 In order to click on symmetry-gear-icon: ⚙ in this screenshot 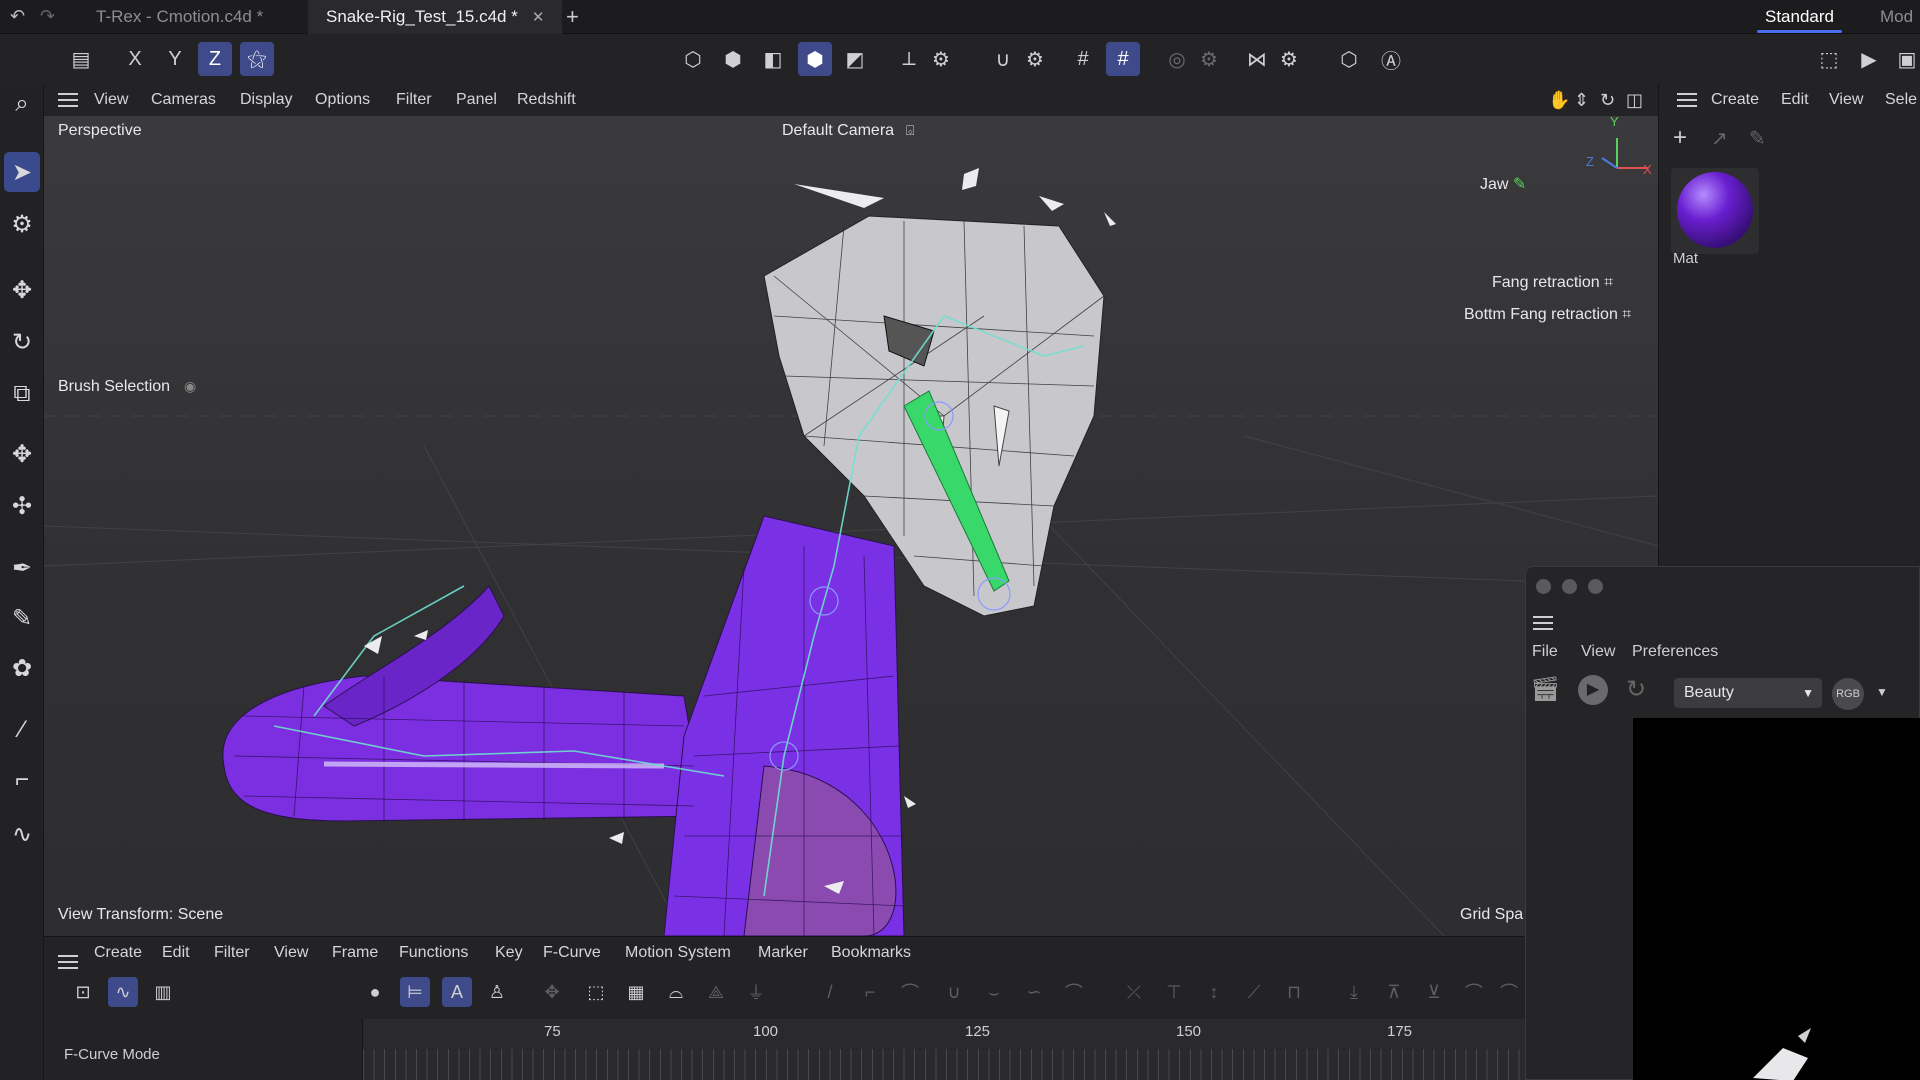, I will do `click(1289, 59)`.